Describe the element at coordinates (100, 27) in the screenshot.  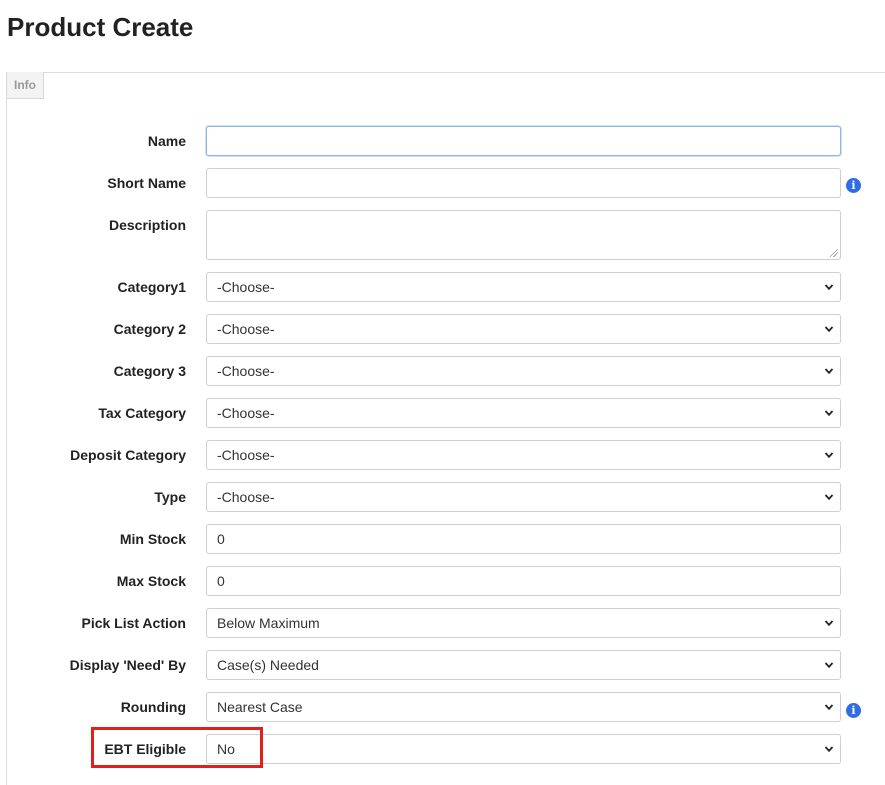
I see `page-title: Product Create` at that location.